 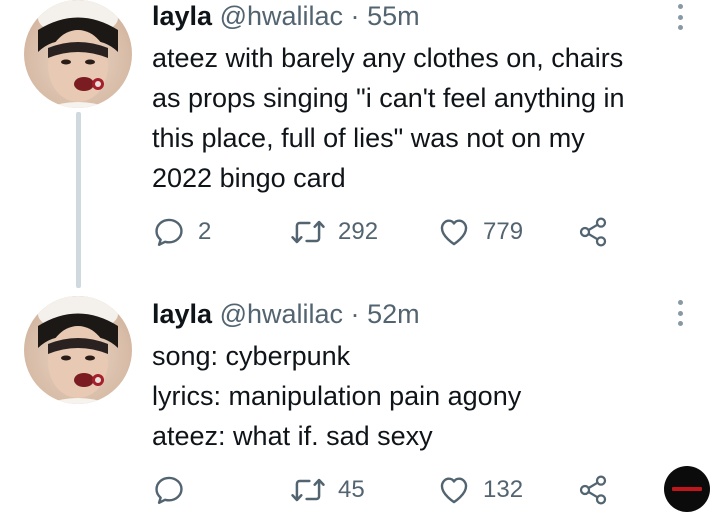 I want to click on timestamp: 55m, so click(x=393, y=16).